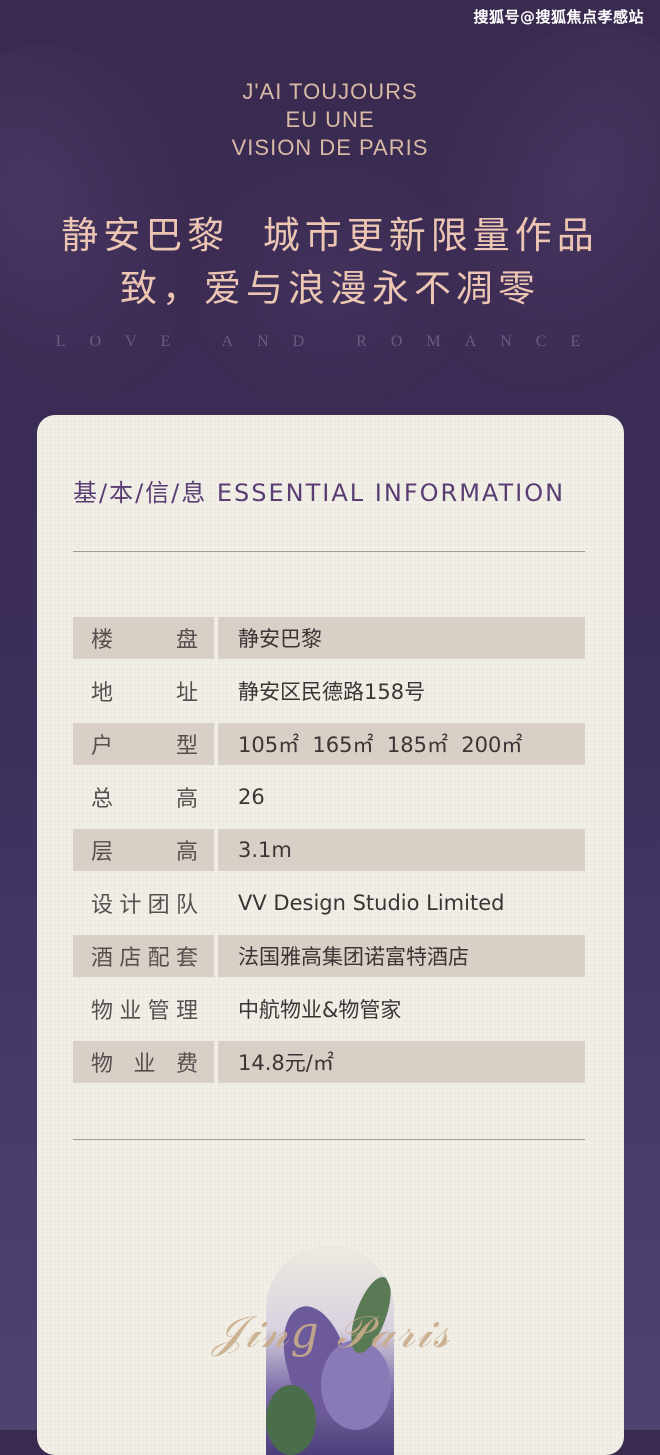 The width and height of the screenshot is (660, 1455). What do you see at coordinates (186, 905) in the screenshot?
I see `info-row-label-char: 队` at bounding box center [186, 905].